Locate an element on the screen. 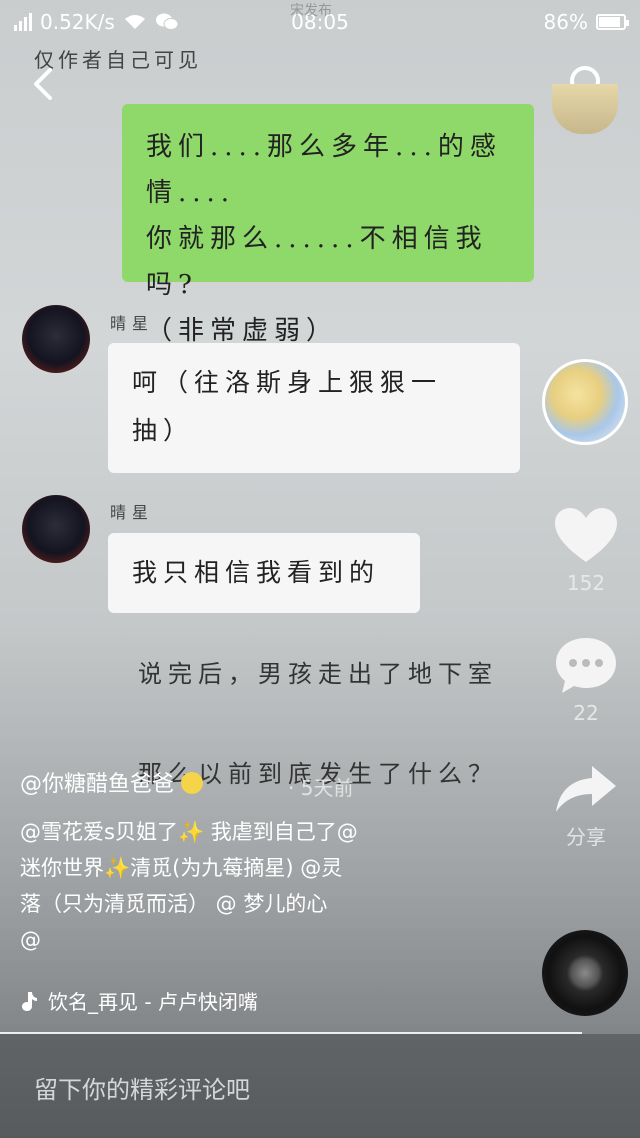 Image resolution: width=640 pixels, height=1138 pixels. caption-line: @ is located at coordinates (30, 940).